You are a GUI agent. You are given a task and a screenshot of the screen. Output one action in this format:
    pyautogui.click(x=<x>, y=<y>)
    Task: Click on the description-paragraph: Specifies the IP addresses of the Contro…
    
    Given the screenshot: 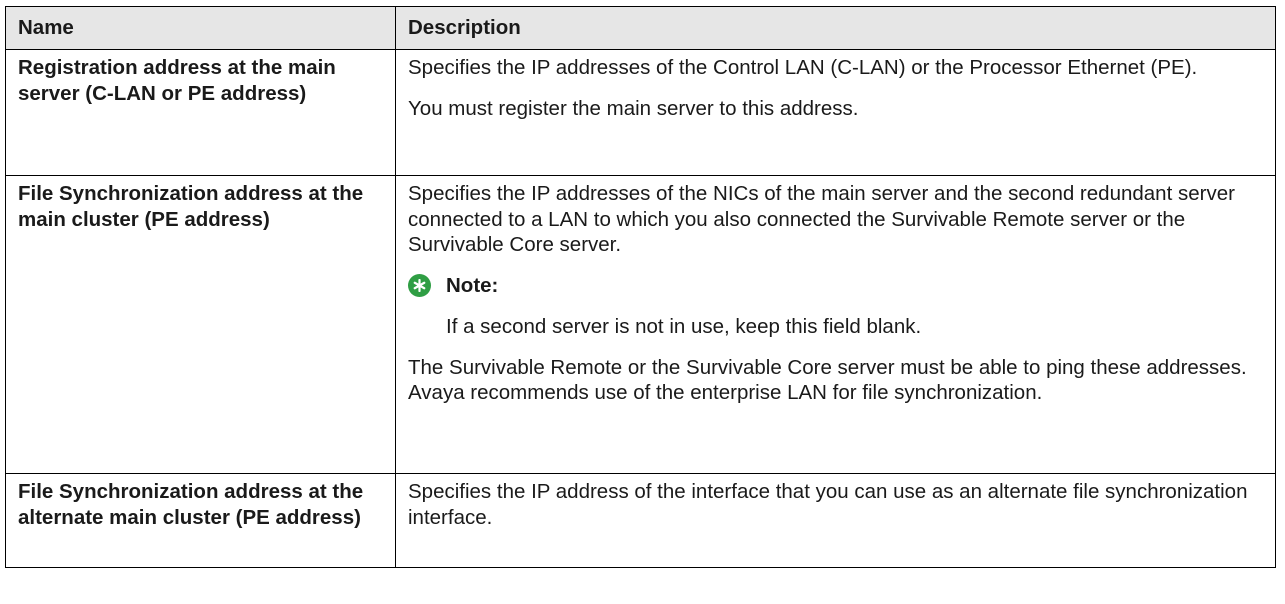 What is the action you would take?
    pyautogui.click(x=803, y=67)
    